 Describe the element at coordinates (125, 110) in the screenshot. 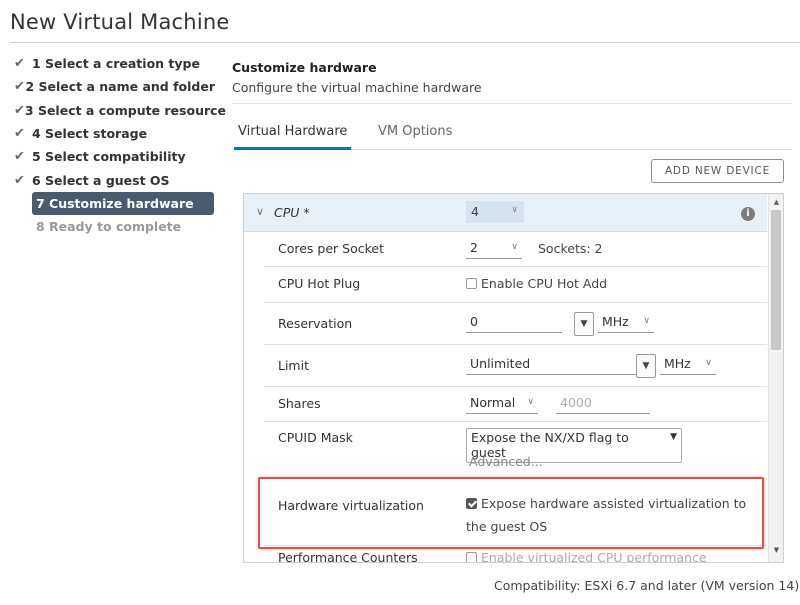

I see `step-label: 3 Select a compute resource` at that location.